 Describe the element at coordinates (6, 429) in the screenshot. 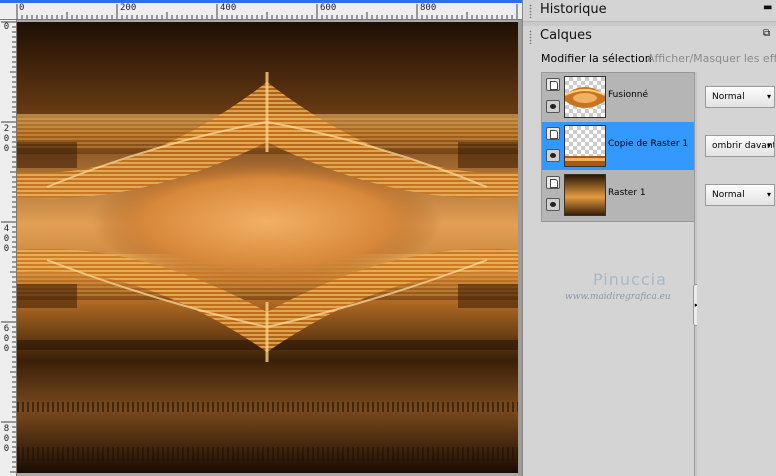

I see `vruler-label-800-a: 8` at that location.